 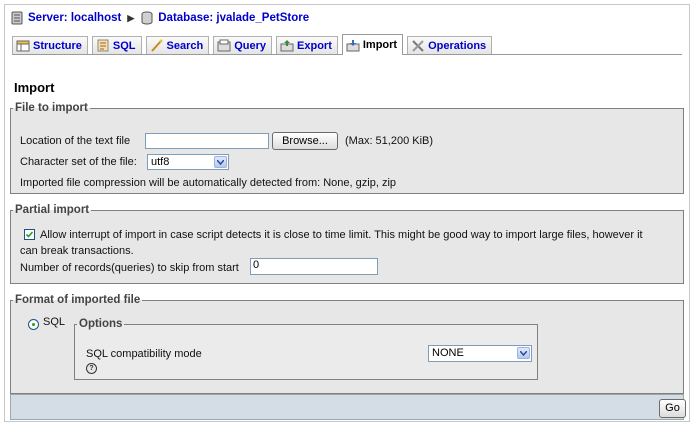 I want to click on sql-format-label: SQL, so click(x=54, y=322).